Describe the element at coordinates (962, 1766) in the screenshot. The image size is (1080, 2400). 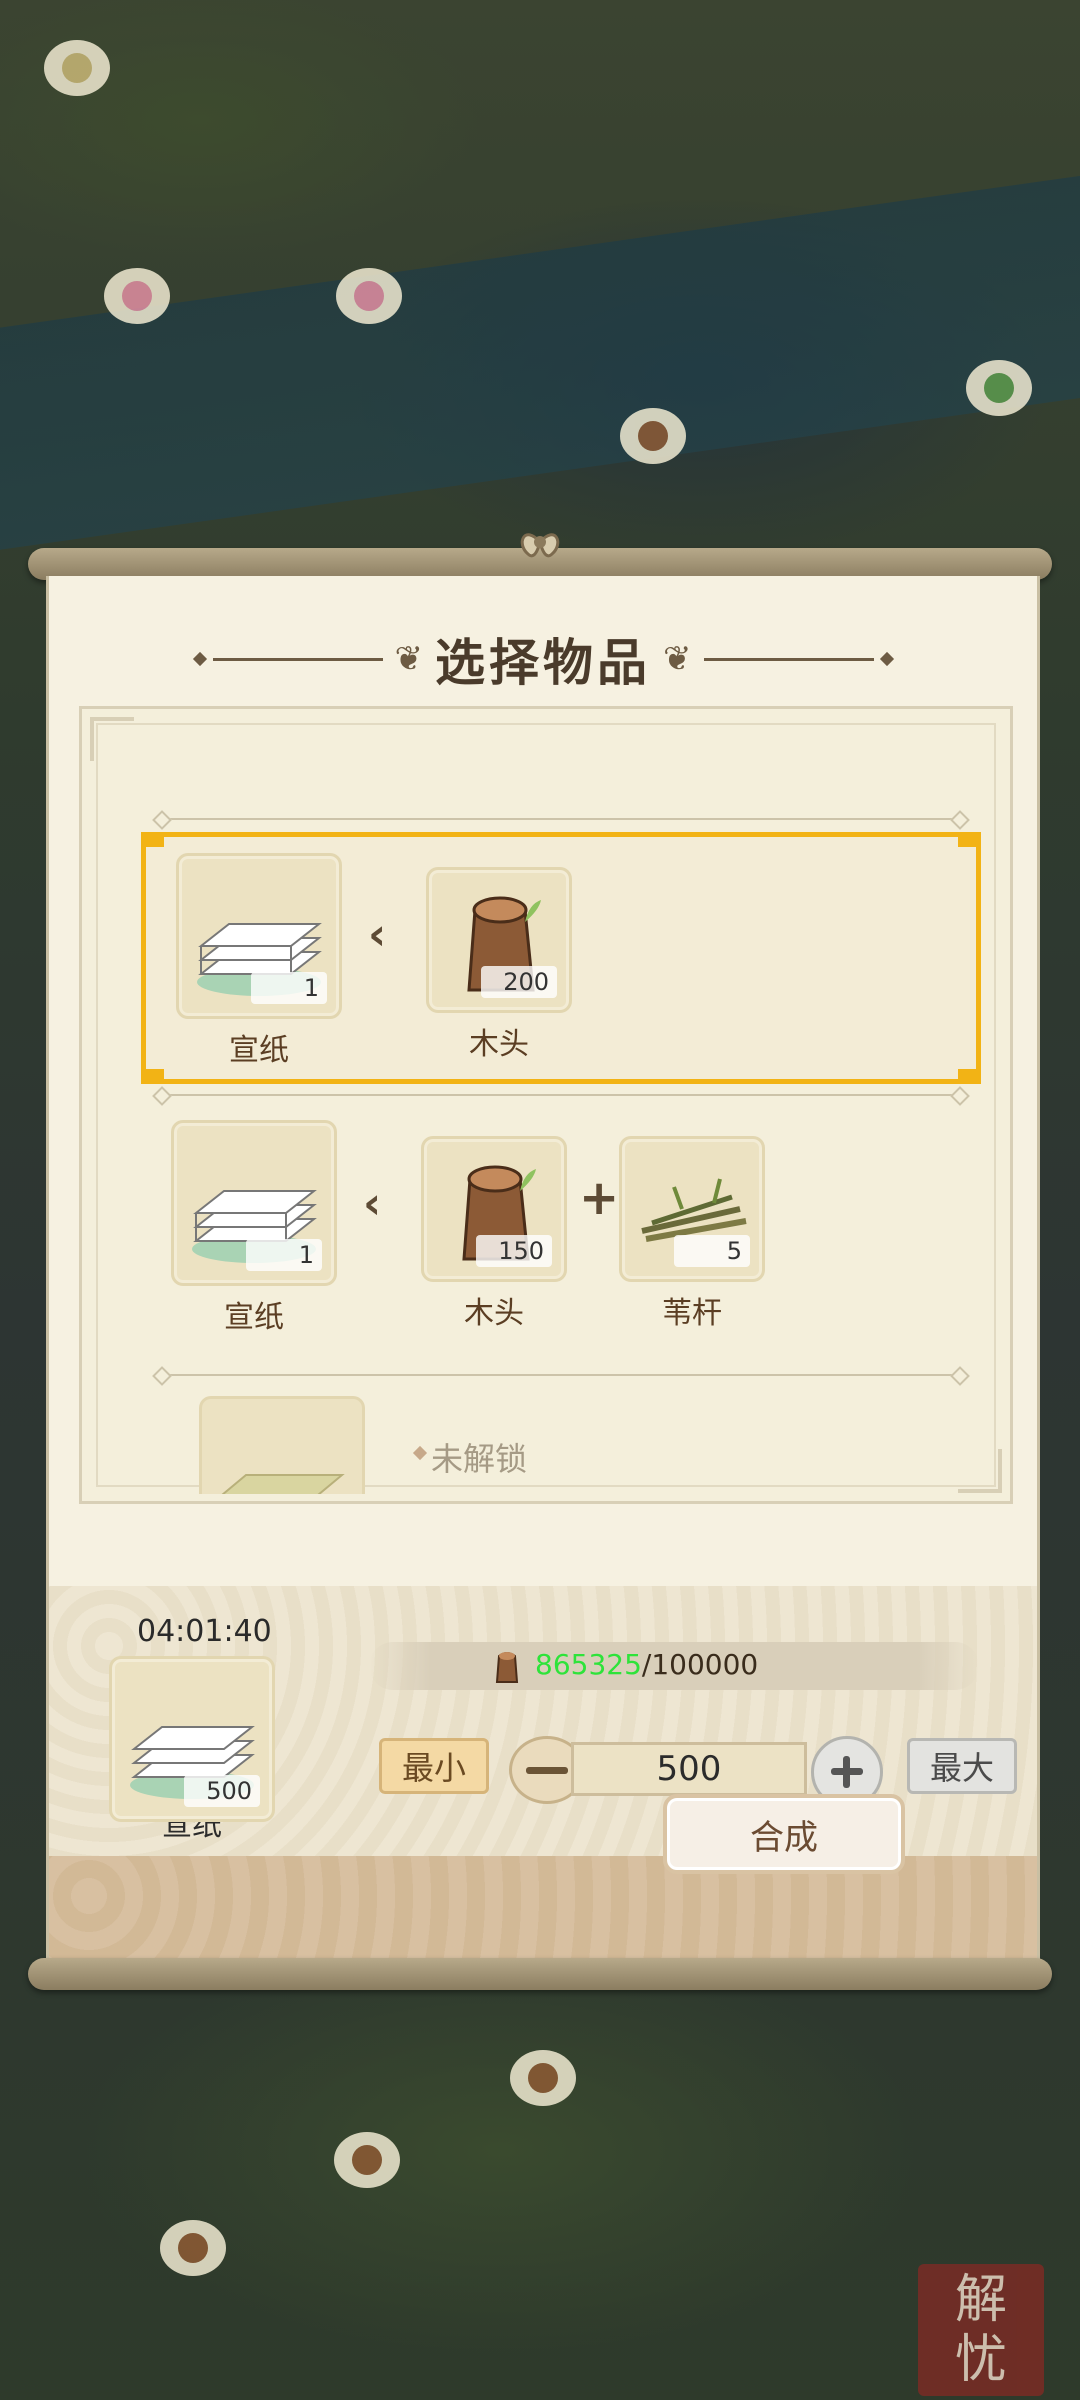
I see `max-button: 最大` at that location.